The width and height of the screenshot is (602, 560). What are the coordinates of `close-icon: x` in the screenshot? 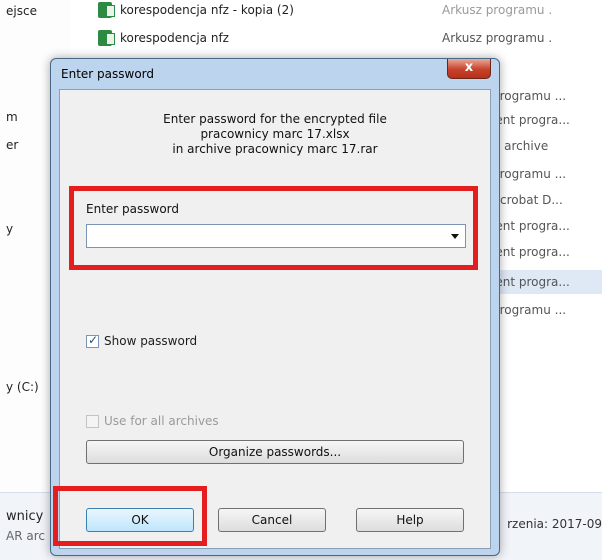 It's located at (469, 67).